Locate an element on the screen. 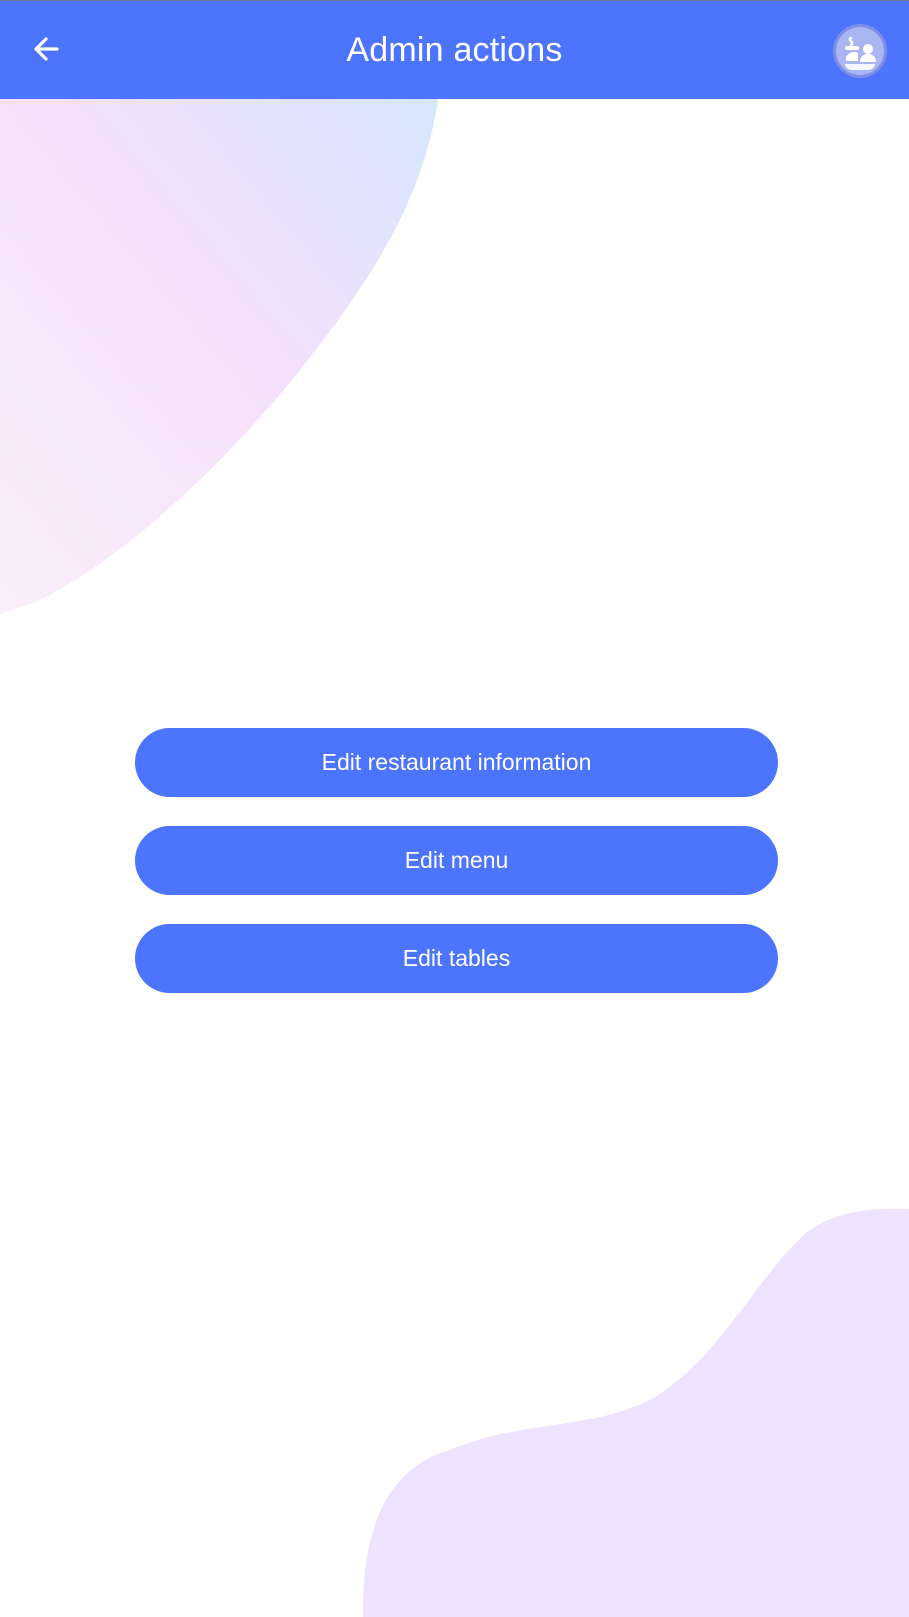 The height and width of the screenshot is (1617, 909). app-bar: Admin actions is located at coordinates (454, 49).